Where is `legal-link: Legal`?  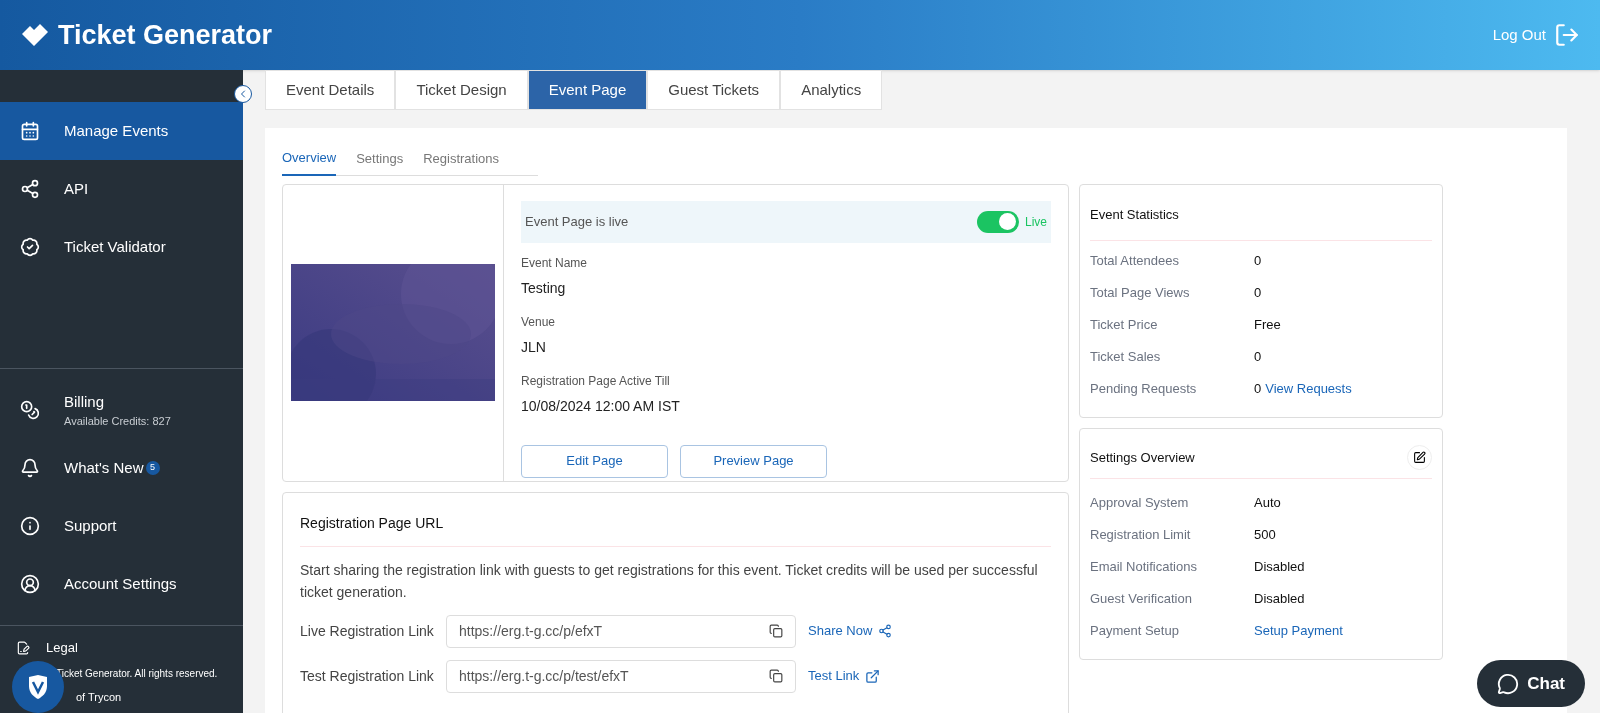
legal-link: Legal is located at coordinates (62, 648).